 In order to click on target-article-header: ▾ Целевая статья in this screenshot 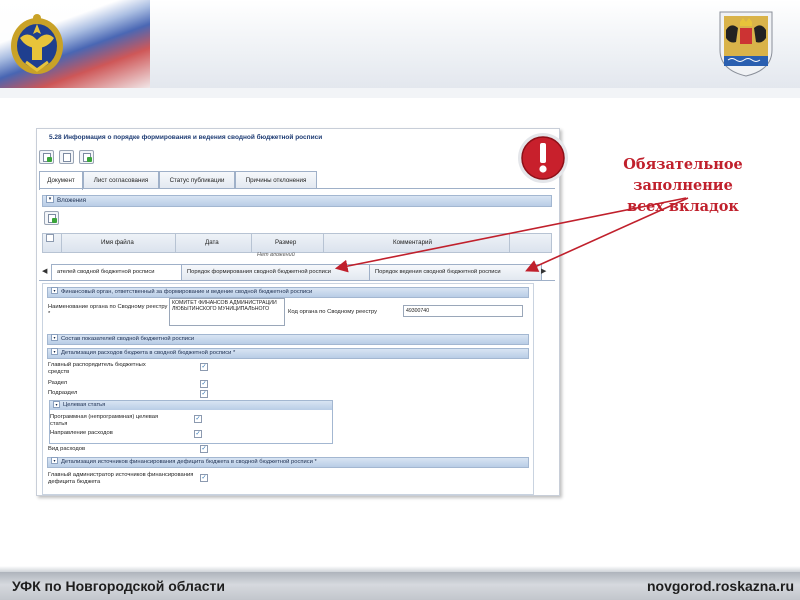, I will do `click(191, 405)`.